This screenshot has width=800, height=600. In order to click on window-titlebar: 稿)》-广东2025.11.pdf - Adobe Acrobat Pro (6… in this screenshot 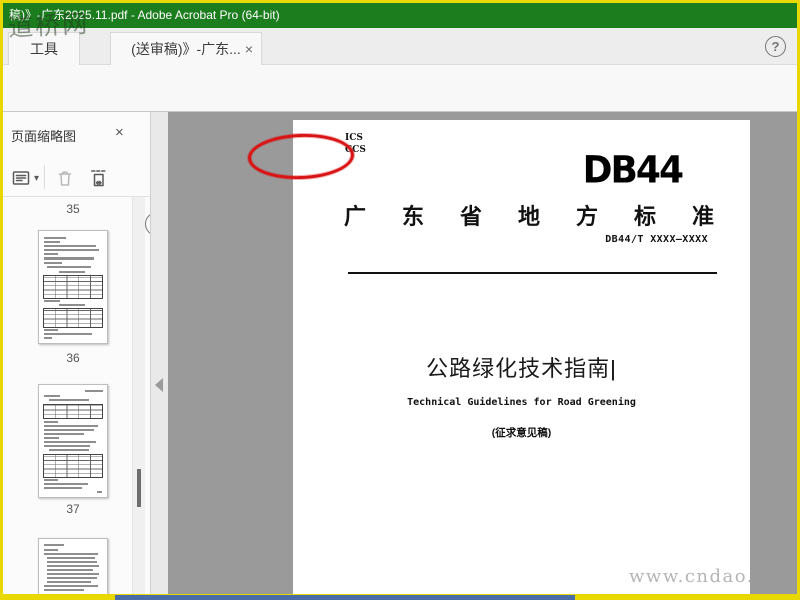, I will do `click(400, 15)`.